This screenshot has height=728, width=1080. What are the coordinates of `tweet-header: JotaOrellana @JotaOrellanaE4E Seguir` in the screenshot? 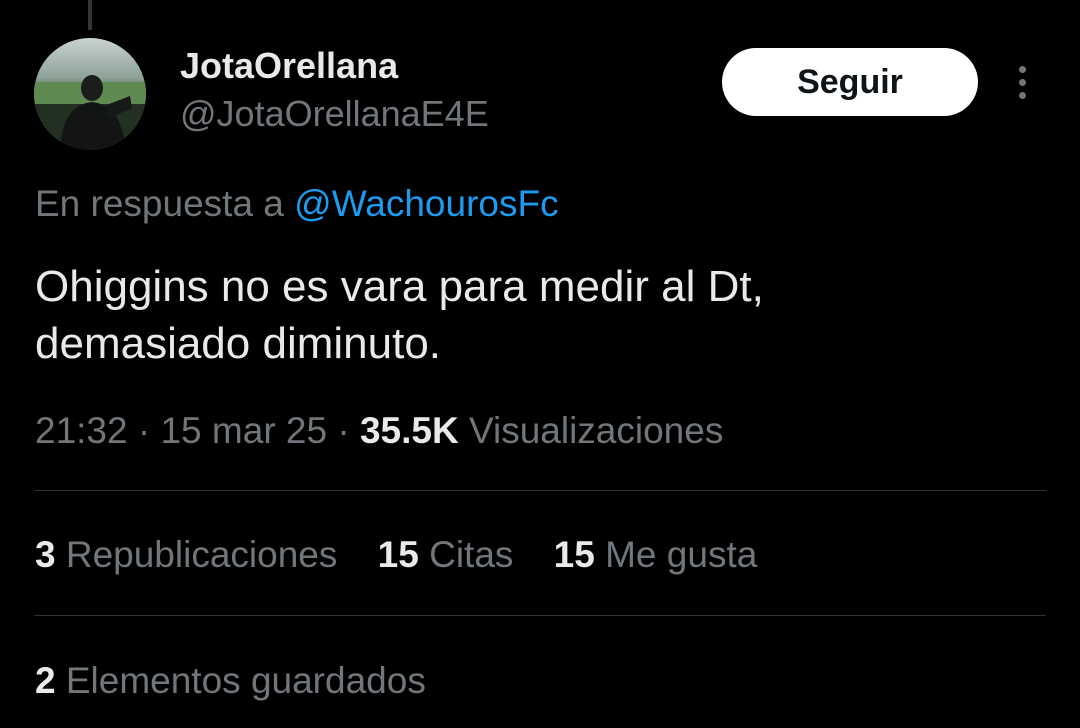 It's located at (540, 94).